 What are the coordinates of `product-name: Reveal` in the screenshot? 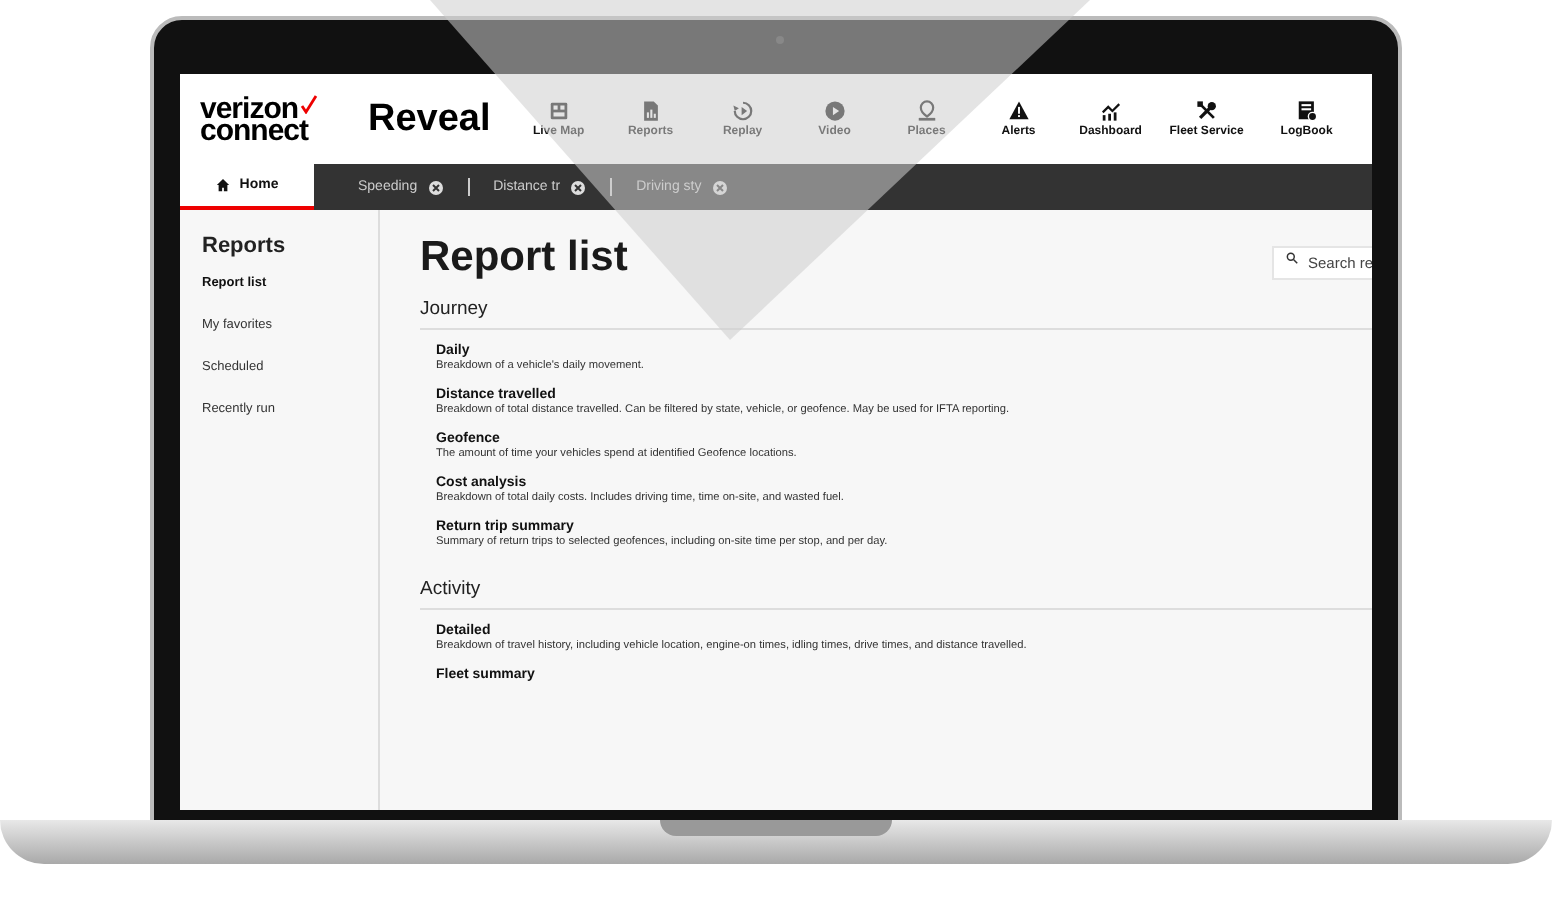 It's located at (429, 119).